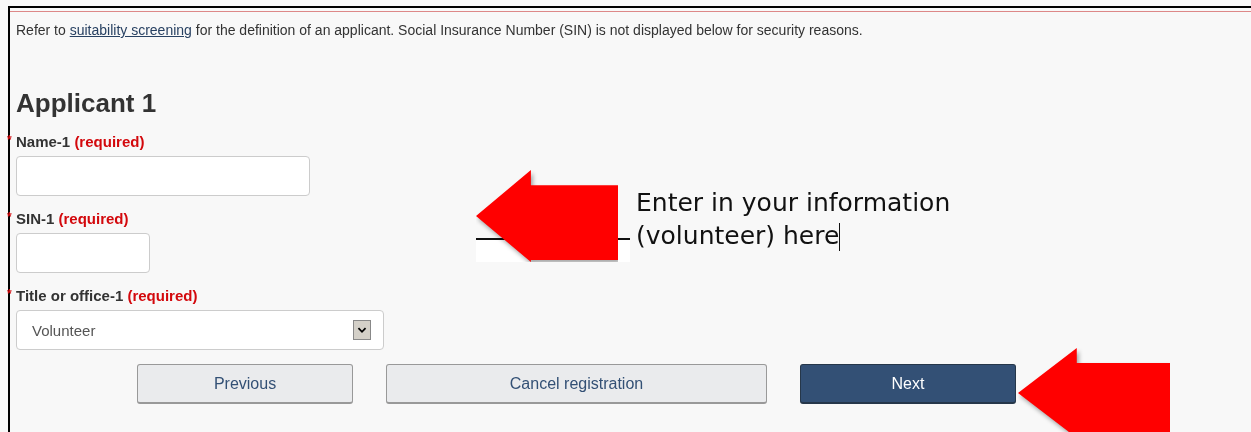 The width and height of the screenshot is (1251, 432). Describe the element at coordinates (80, 141) in the screenshot. I see `field-label: Name-1 (required)` at that location.